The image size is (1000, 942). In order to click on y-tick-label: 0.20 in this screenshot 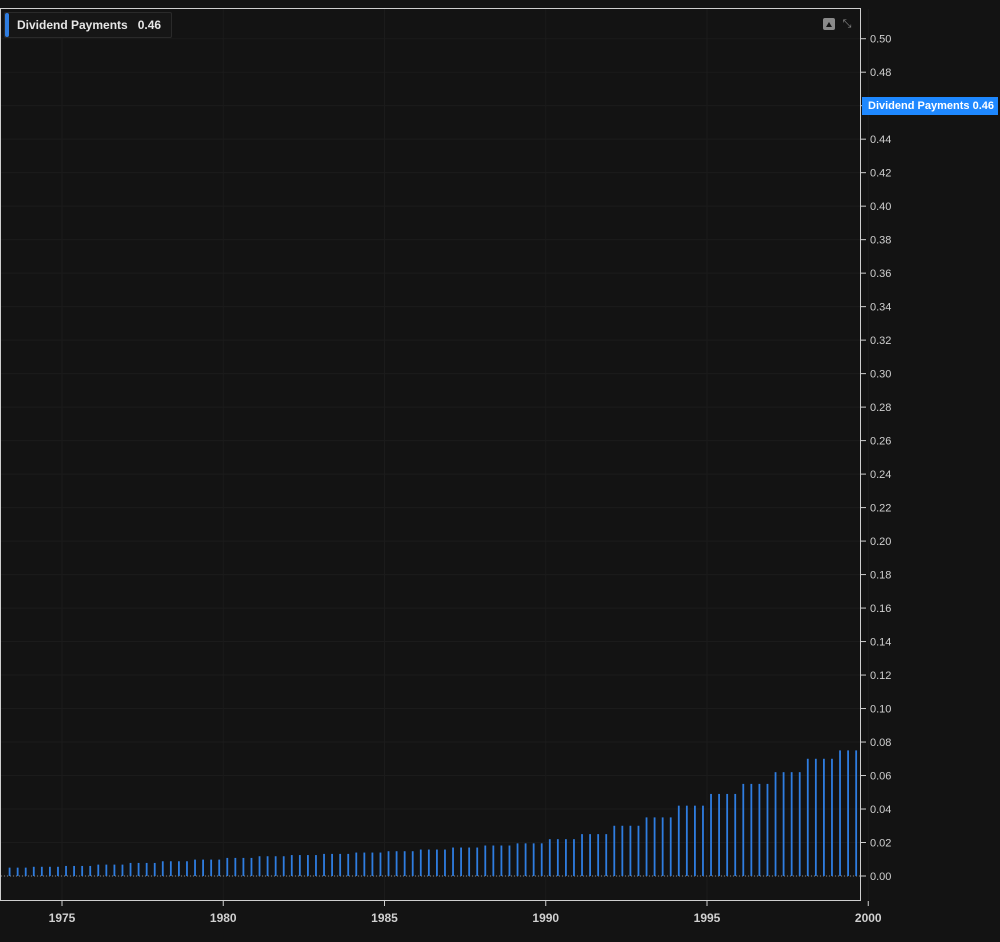, I will do `click(880, 542)`.